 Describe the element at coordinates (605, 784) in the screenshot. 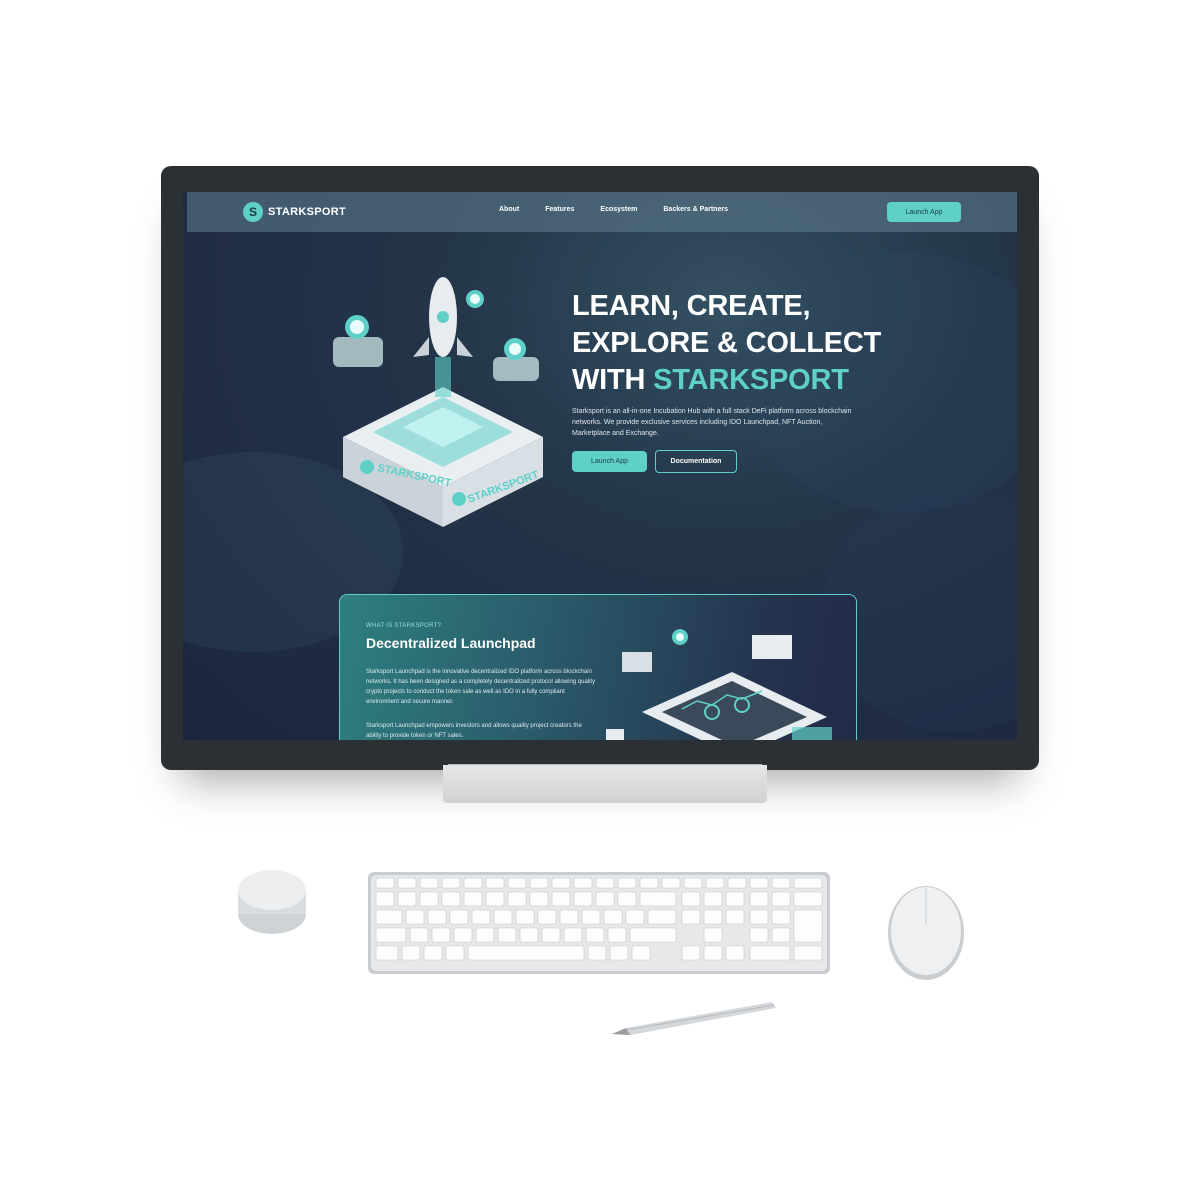

I see `monitor-stand` at that location.